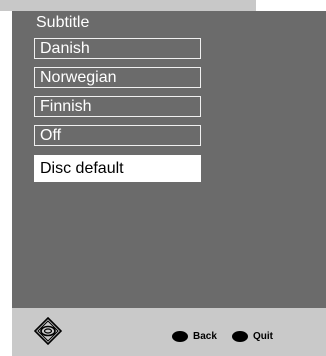 Image resolution: width=326 pixels, height=356 pixels. I want to click on quit-label: Quit, so click(263, 336).